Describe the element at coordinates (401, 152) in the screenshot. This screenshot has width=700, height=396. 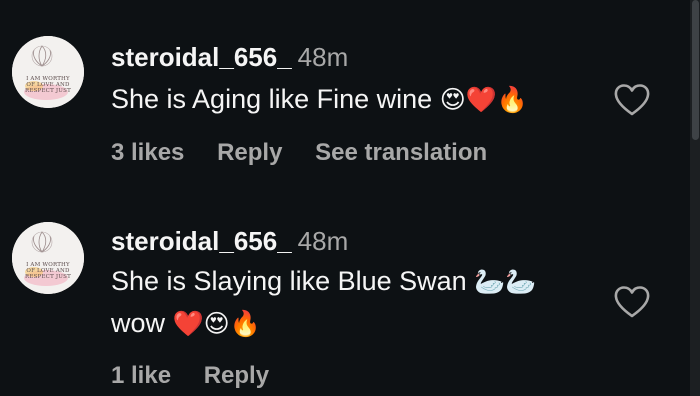
I see `see-translation-button: See translation` at that location.